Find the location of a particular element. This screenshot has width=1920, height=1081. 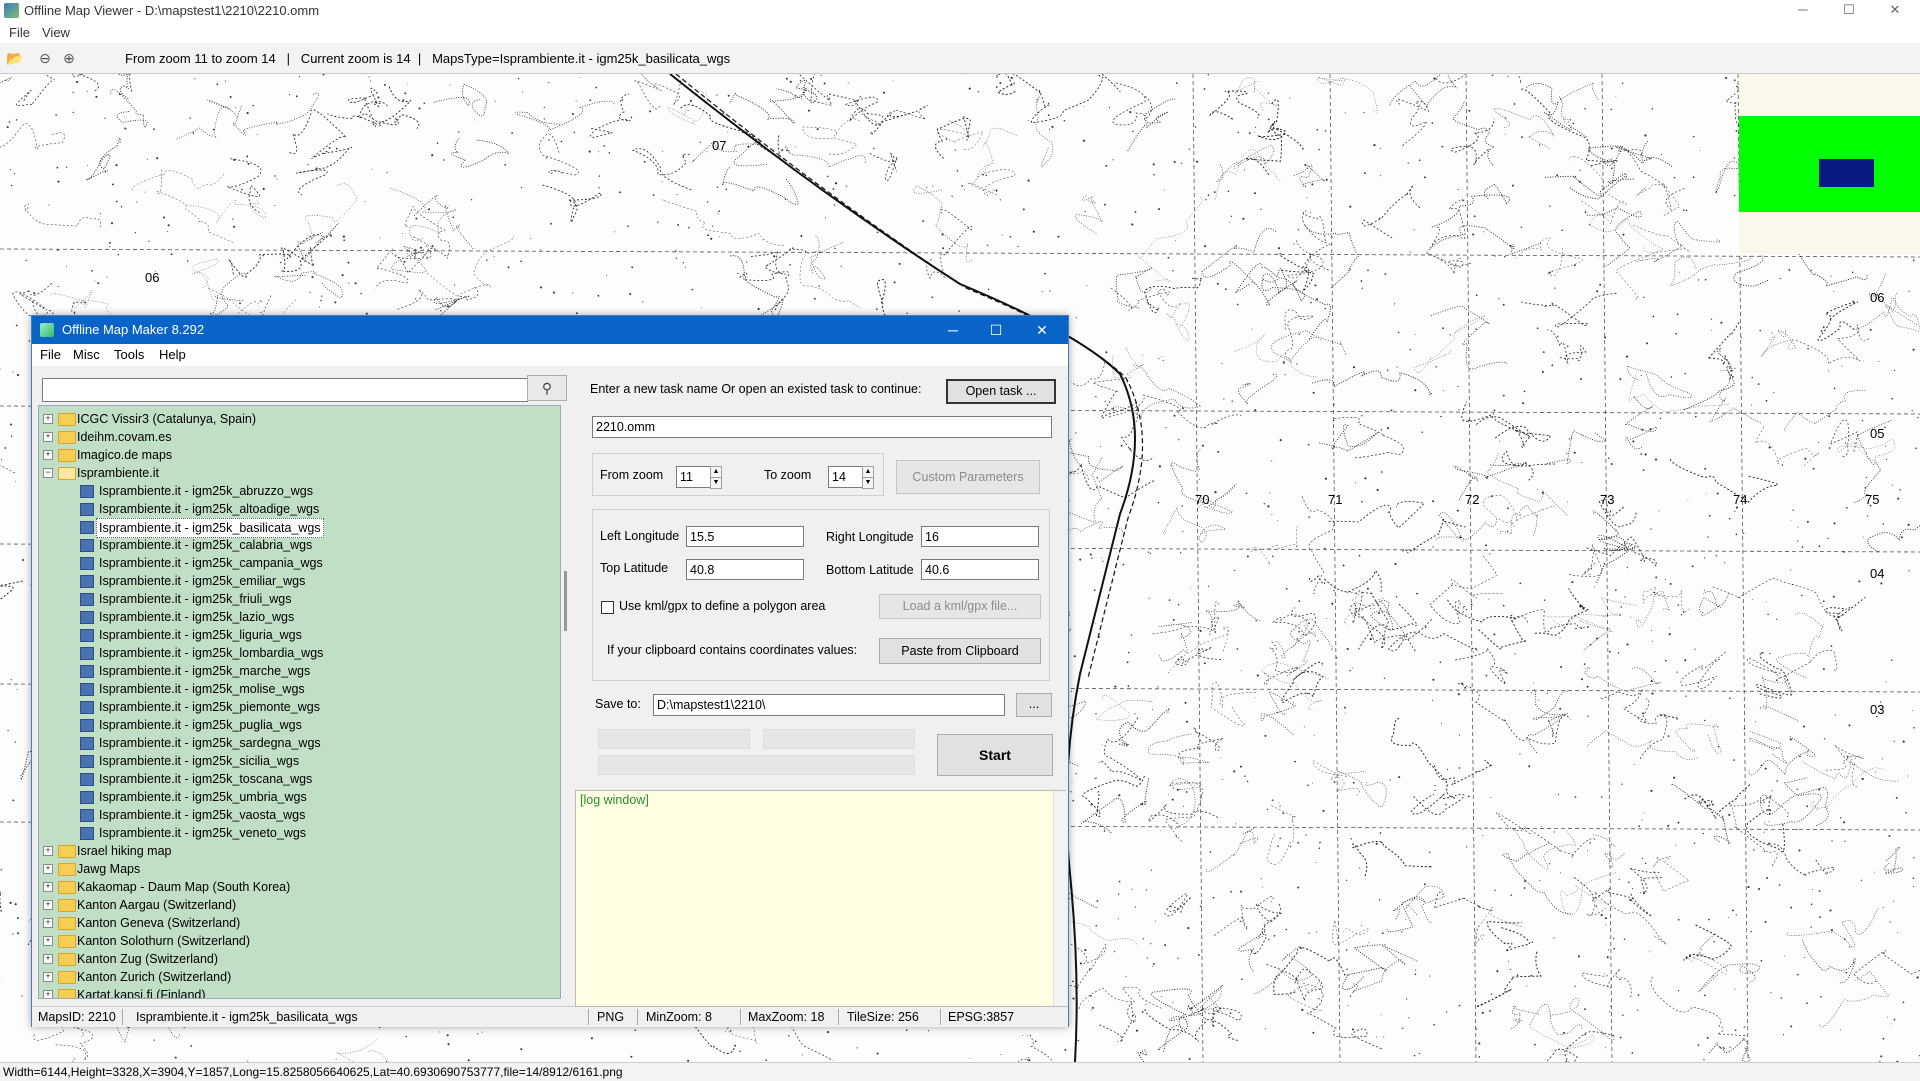

dialog-app-icon is located at coordinates (47, 330).